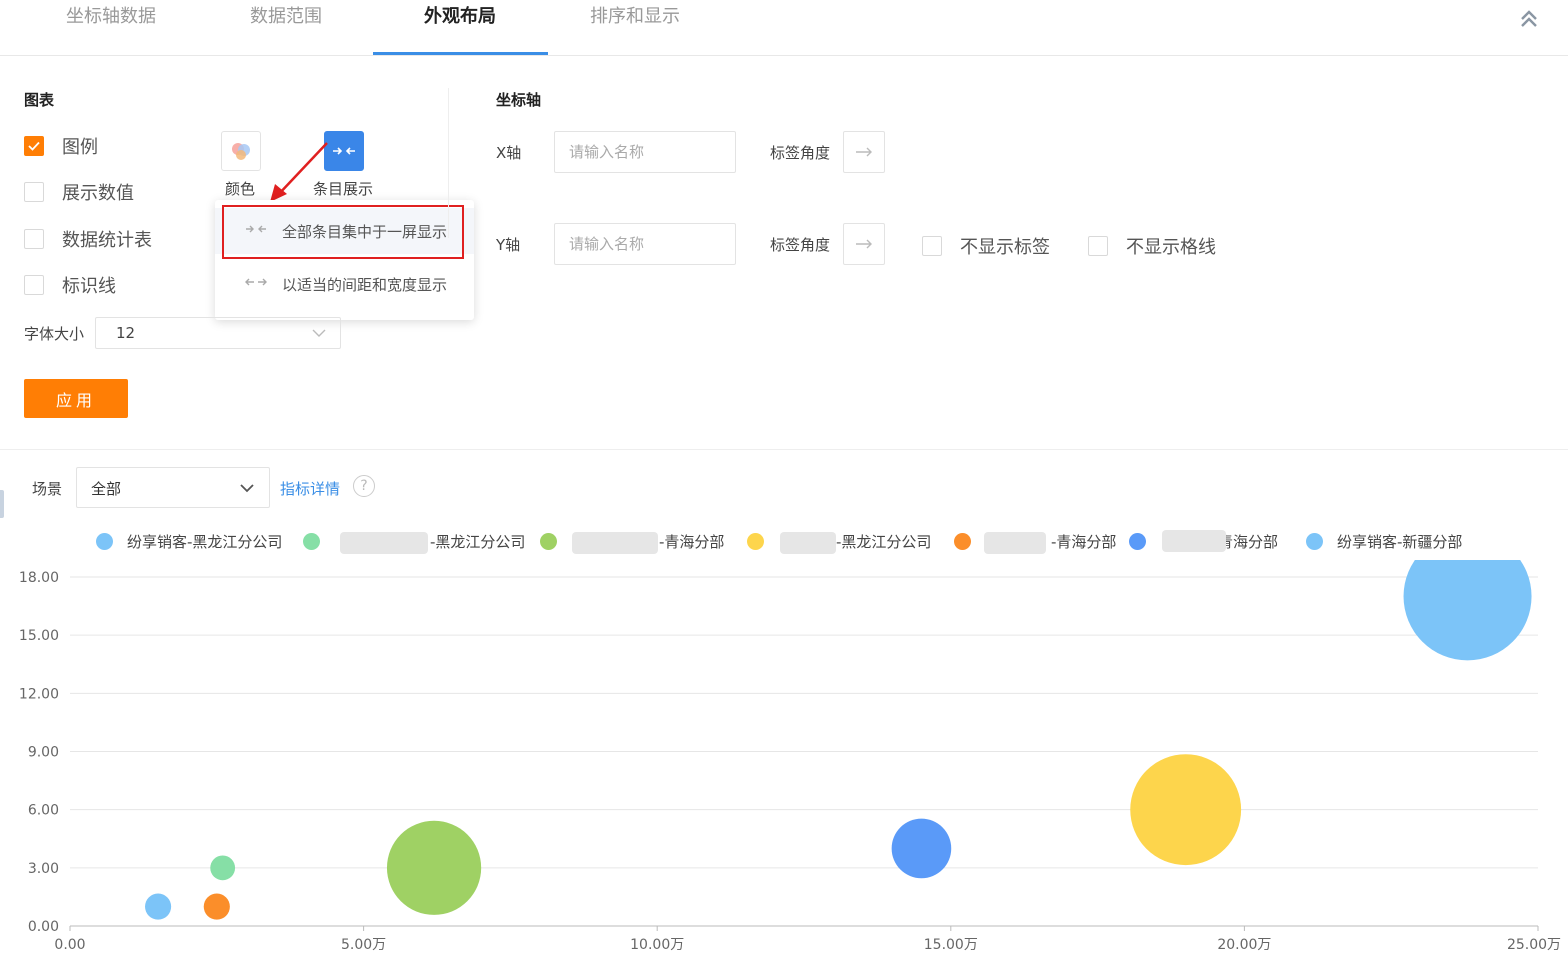  I want to click on y-axis-label: Y轴, so click(508, 245).